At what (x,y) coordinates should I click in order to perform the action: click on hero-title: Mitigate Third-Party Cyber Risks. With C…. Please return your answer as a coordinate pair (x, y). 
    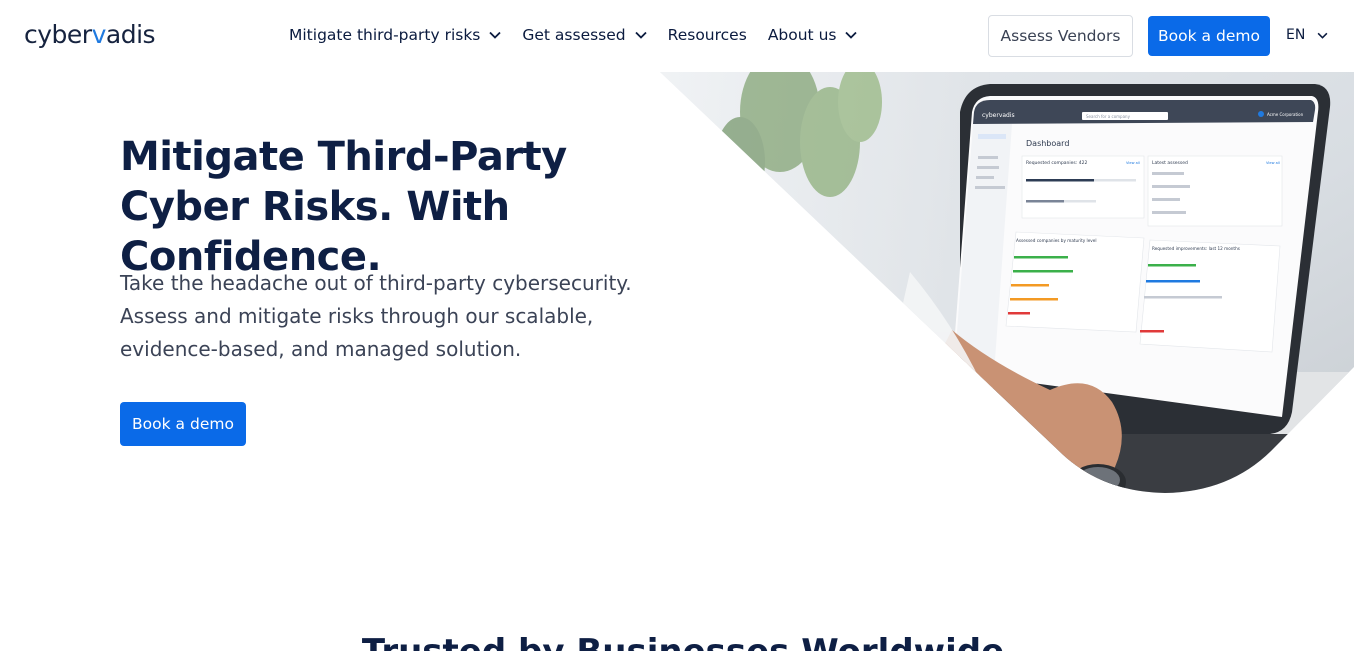
    Looking at the image, I should click on (343, 207).